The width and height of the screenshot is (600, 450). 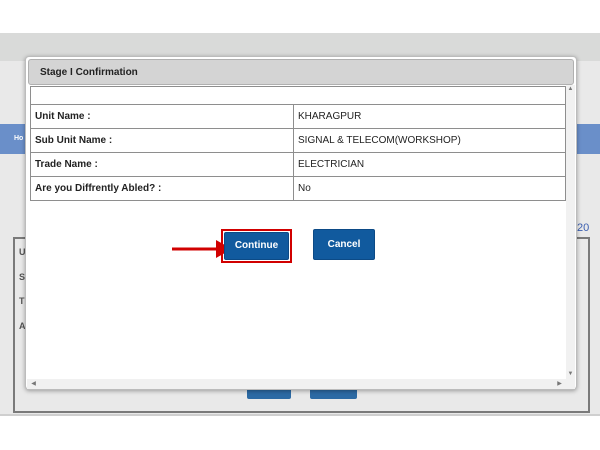 I want to click on row-value: No, so click(x=304, y=188).